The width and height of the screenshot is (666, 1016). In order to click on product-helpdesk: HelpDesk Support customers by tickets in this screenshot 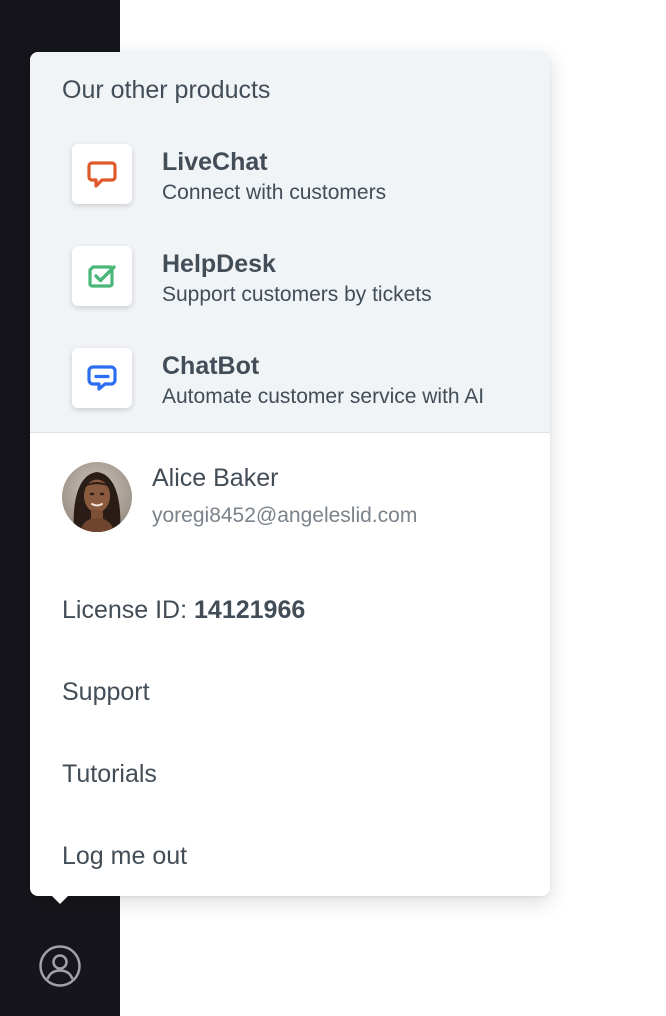, I will do `click(252, 278)`.